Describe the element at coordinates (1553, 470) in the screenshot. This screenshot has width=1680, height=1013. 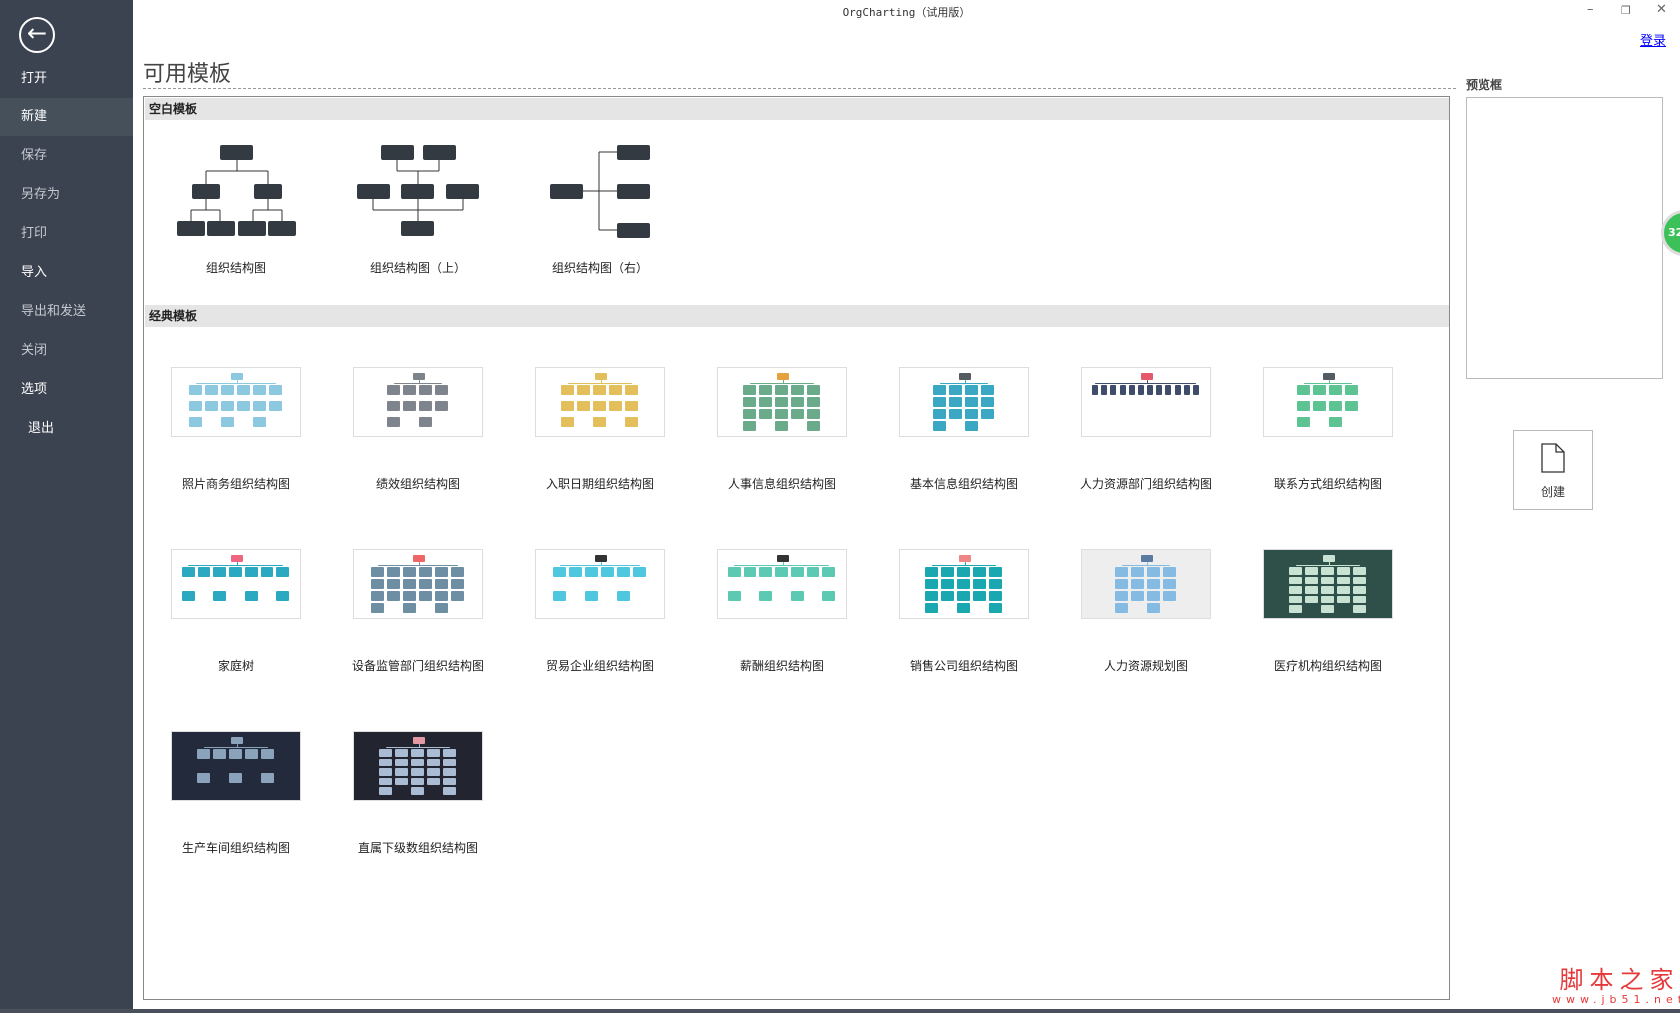
I see `create-button: 创建` at that location.